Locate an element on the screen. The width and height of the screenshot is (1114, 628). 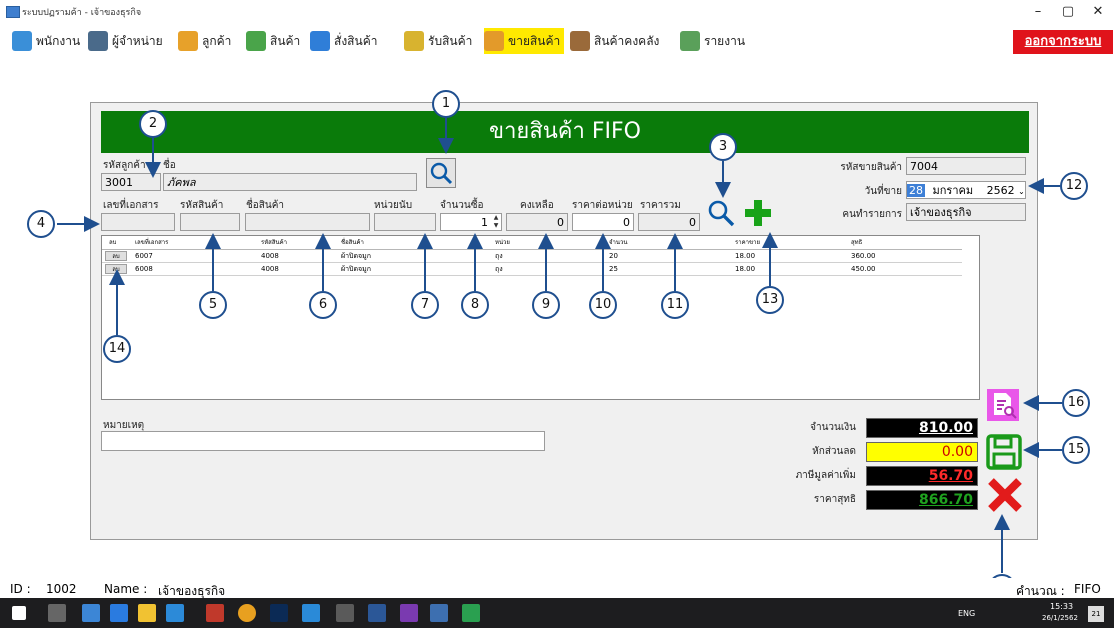
notification-icon: 21 is located at coordinates (1096, 614).